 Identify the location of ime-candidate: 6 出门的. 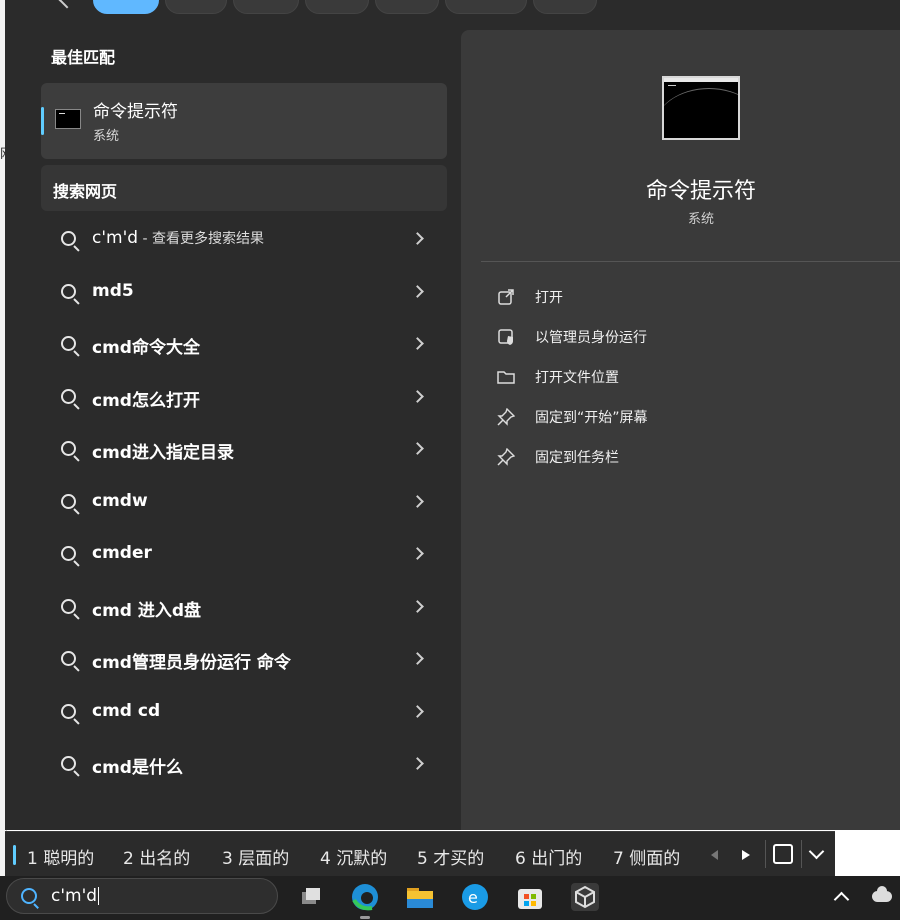
(548, 856).